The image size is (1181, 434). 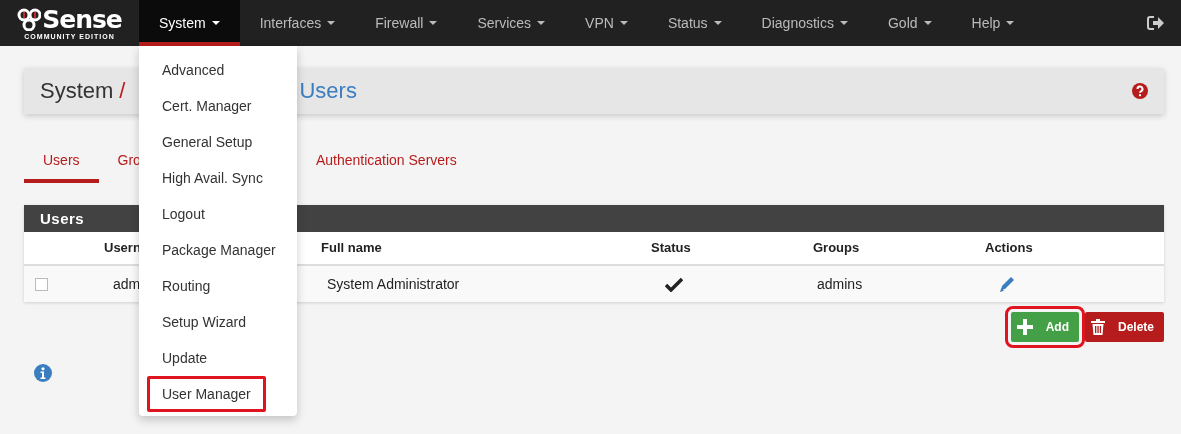 I want to click on column-header: Usern, so click(x=122, y=247).